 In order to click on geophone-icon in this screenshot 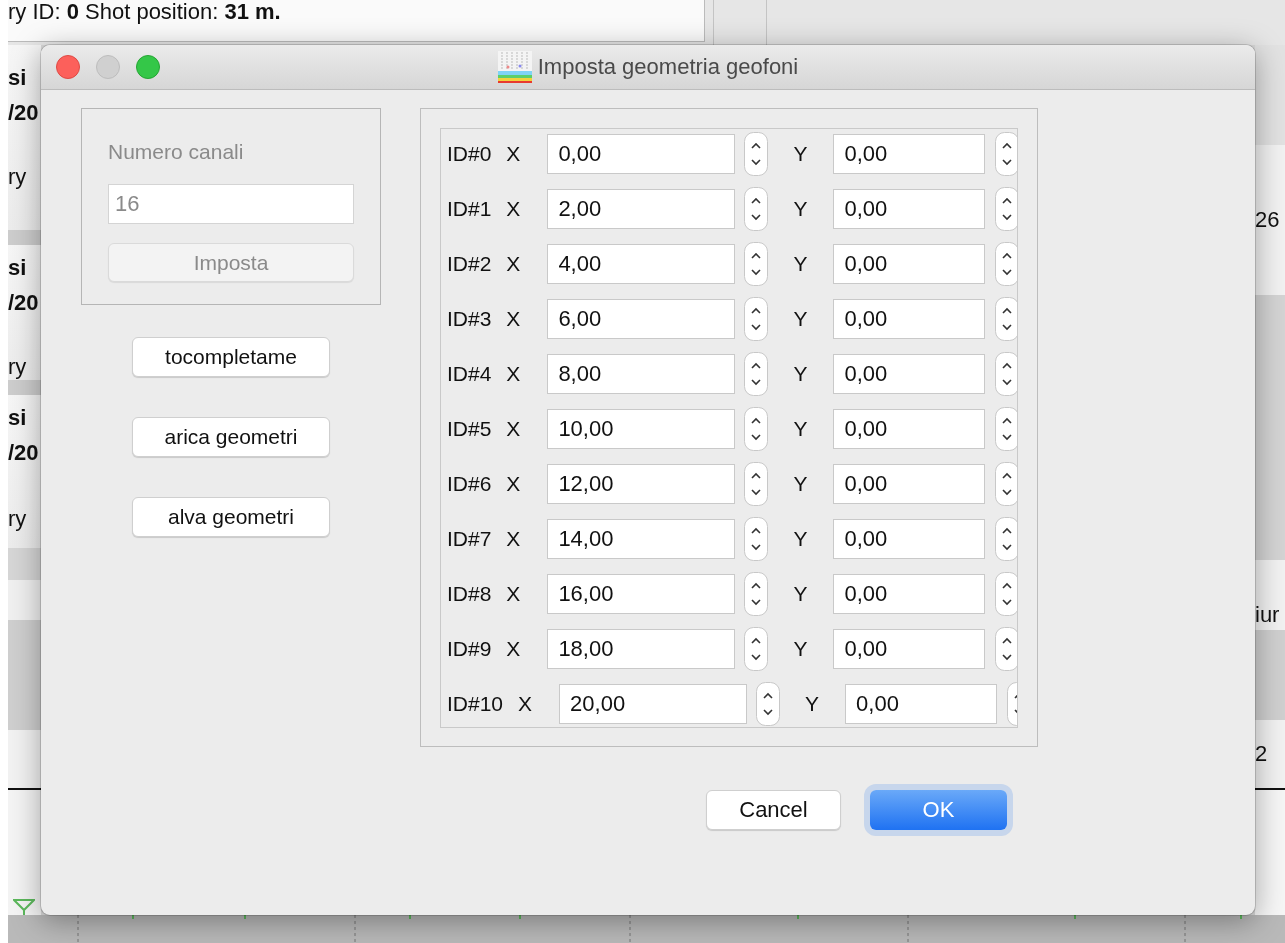, I will do `click(24, 907)`.